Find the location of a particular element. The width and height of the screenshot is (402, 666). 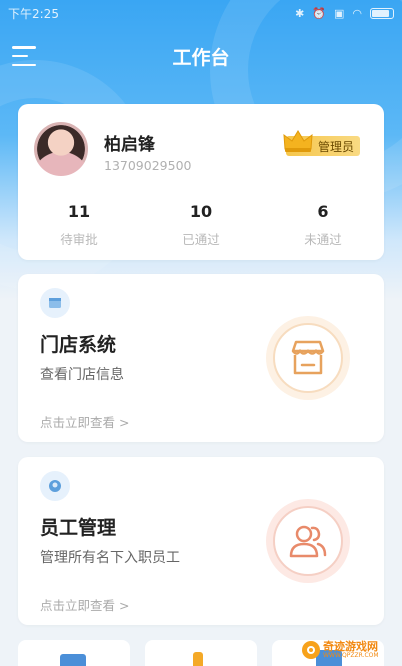

stat-label: 待审批 is located at coordinates (79, 239).